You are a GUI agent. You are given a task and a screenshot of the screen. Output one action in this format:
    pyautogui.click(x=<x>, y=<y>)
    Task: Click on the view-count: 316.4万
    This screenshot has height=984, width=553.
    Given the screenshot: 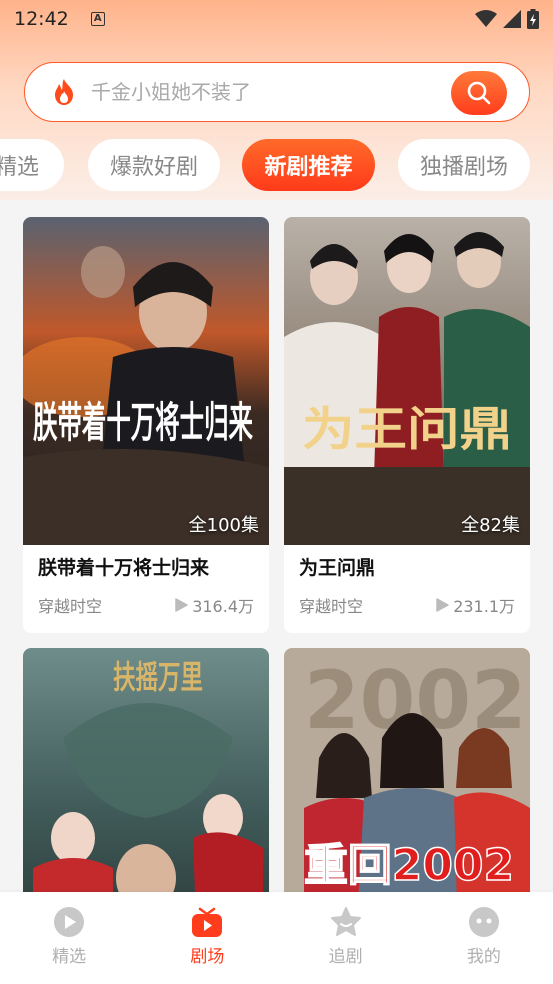 What is the action you would take?
    pyautogui.click(x=214, y=605)
    